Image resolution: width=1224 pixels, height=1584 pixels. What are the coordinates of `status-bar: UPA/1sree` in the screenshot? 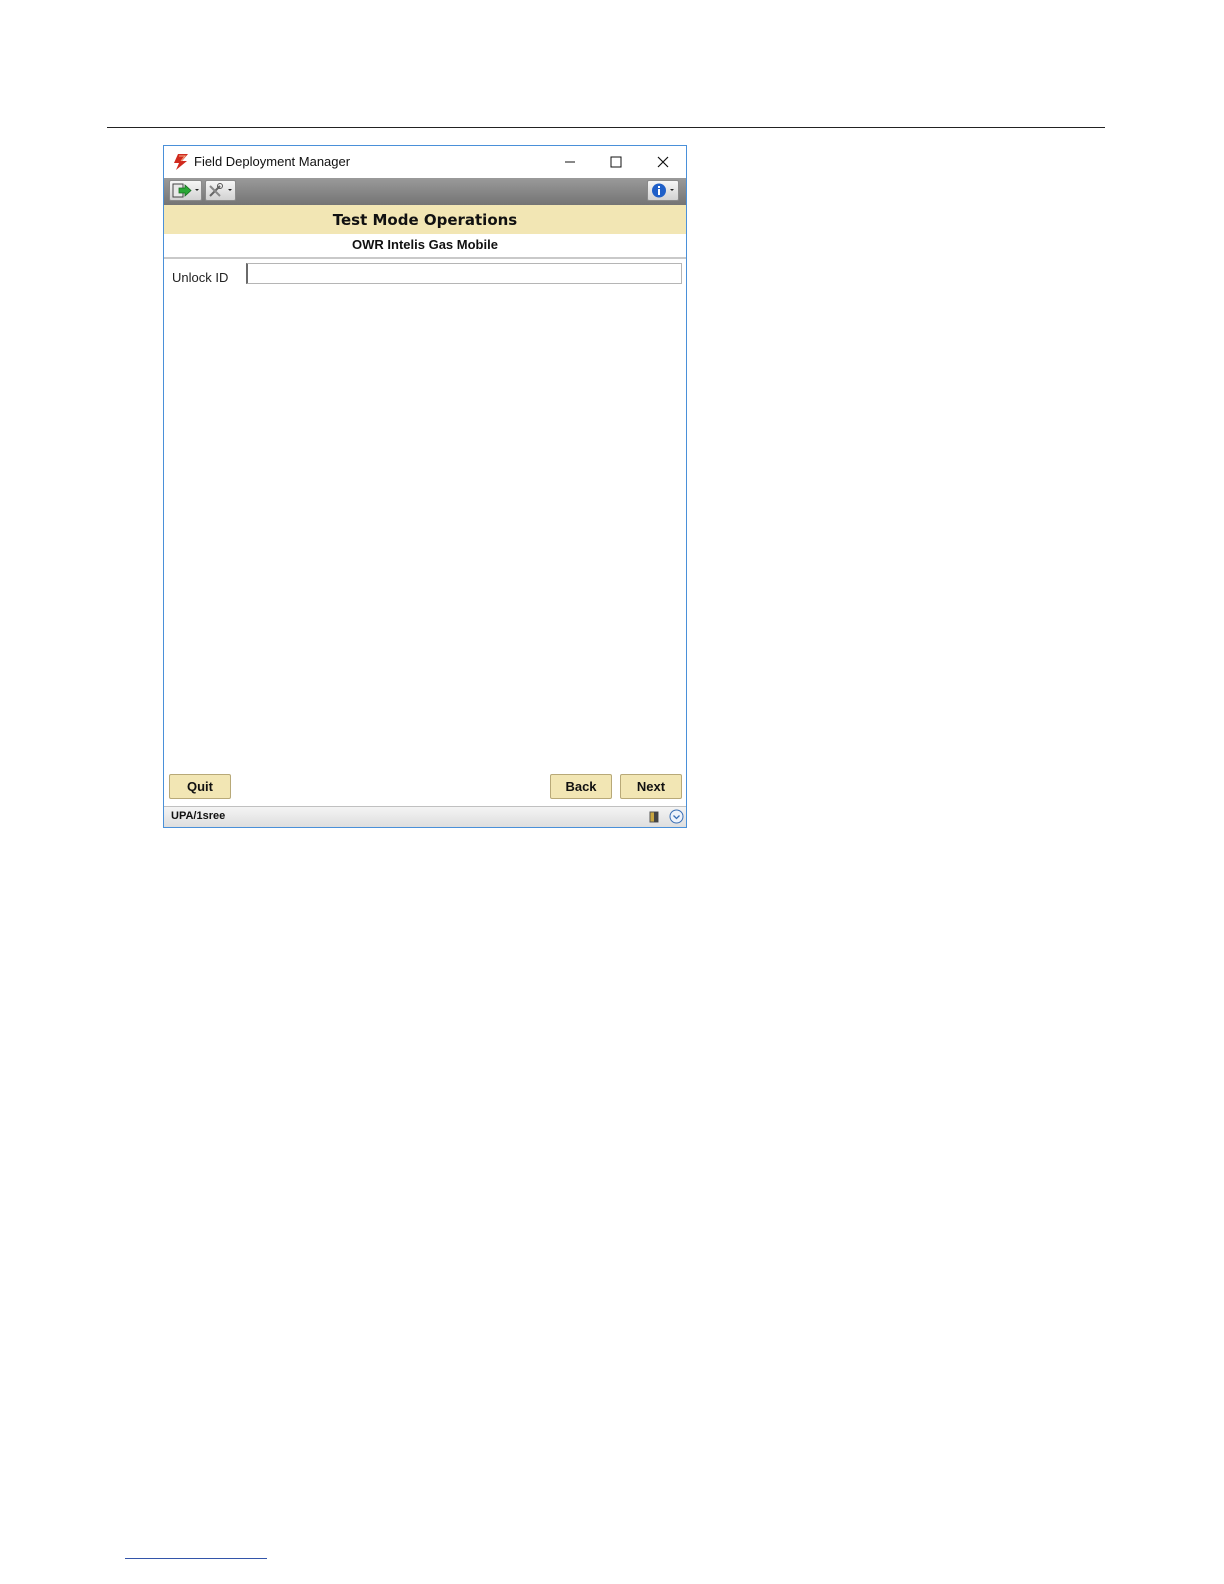 It's located at (425, 816).